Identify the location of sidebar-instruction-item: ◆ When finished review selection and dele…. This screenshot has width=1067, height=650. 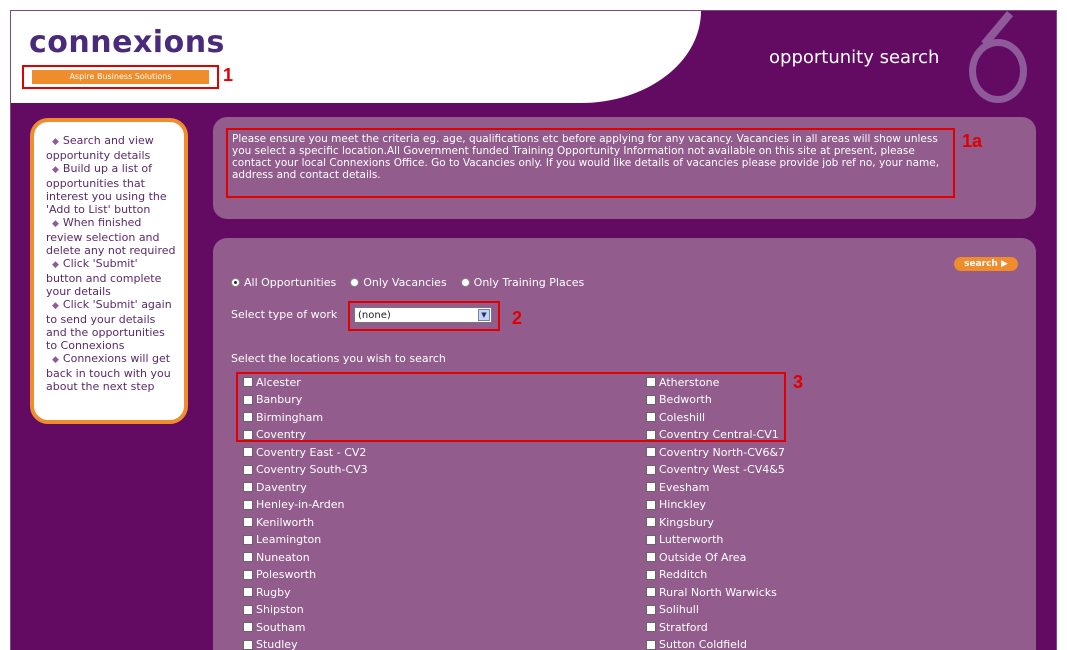
(111, 236).